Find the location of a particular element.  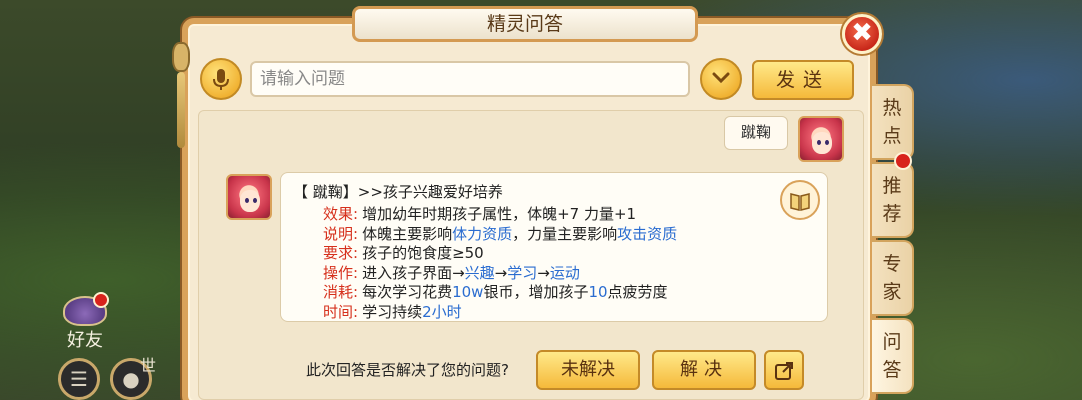

answer-row-cost: 消耗: 每次学习花费10w银币，增加孩子10点疲劳度 is located at coordinates (495, 292).